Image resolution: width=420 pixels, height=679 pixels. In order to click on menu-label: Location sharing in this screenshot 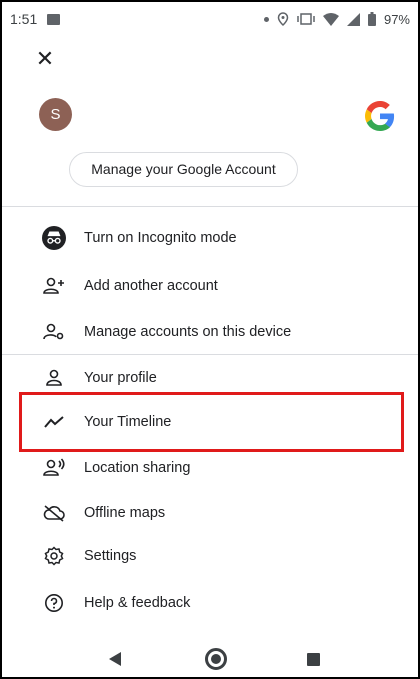, I will do `click(137, 468)`.